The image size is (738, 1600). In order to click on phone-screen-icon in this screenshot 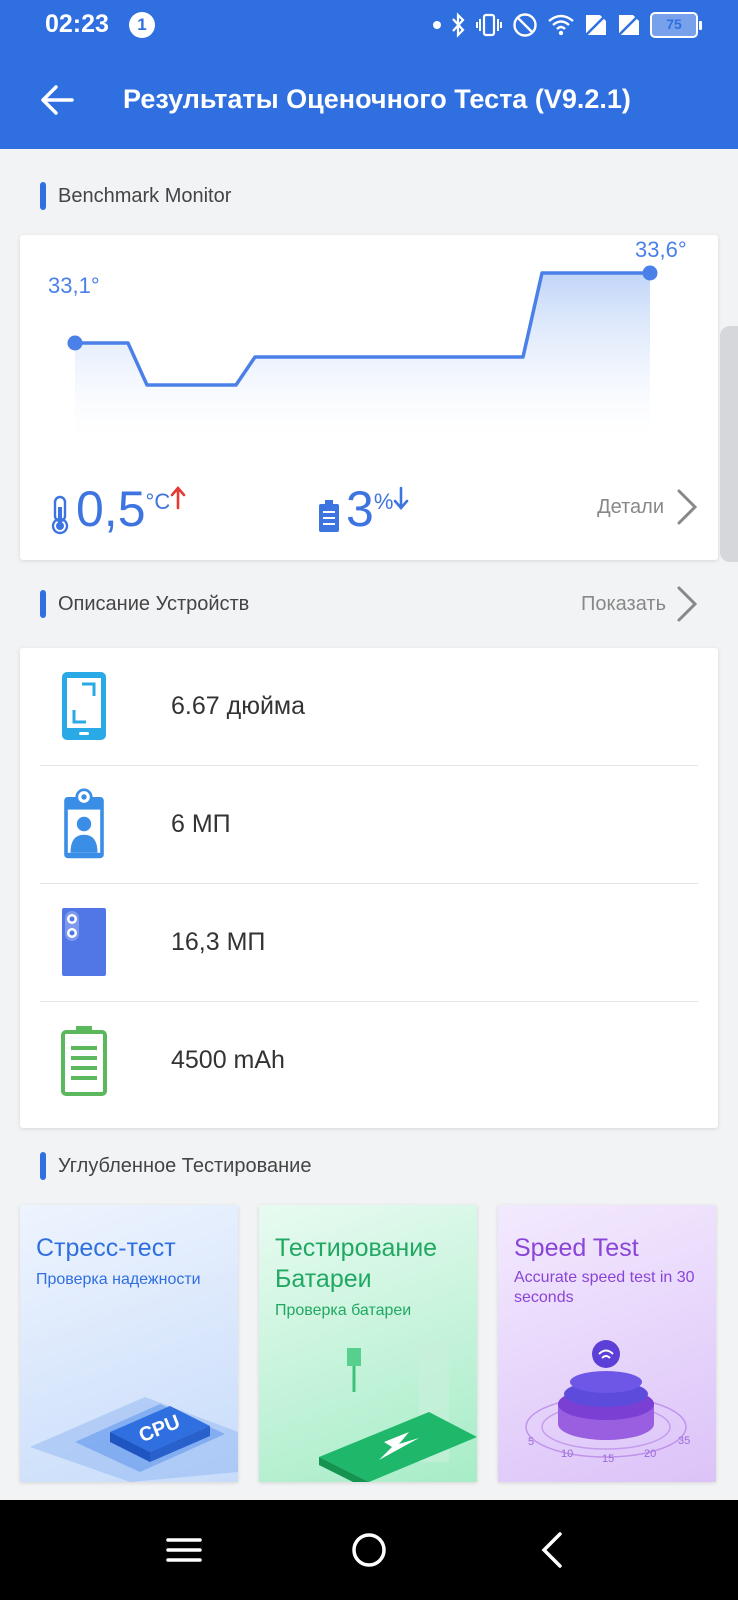, I will do `click(84, 706)`.